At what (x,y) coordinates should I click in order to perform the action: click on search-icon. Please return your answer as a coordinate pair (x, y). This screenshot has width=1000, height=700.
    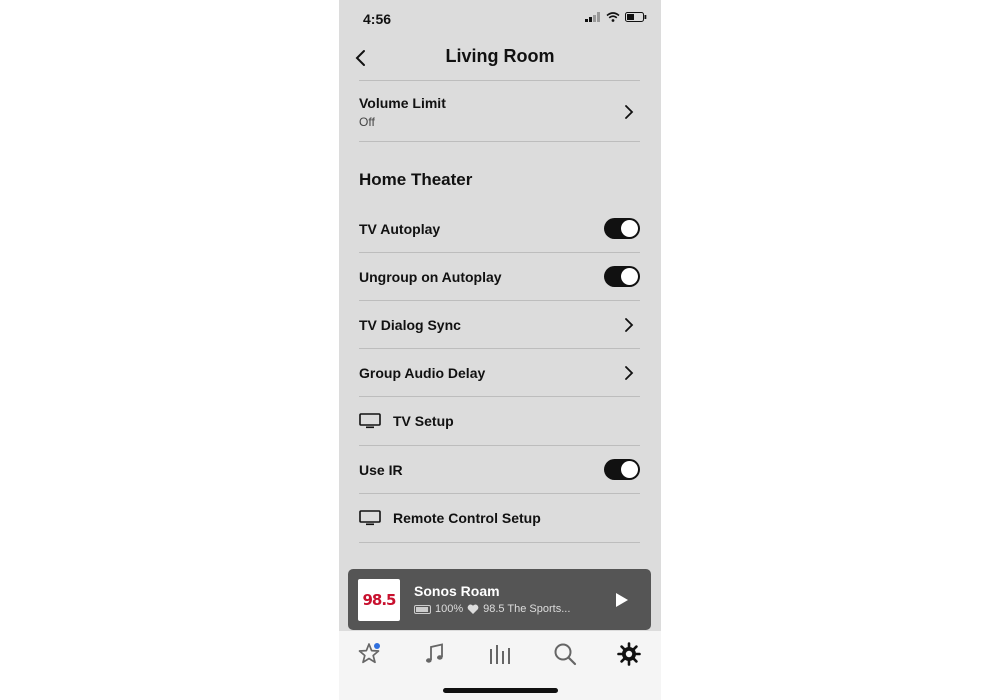
    Looking at the image, I should click on (565, 654).